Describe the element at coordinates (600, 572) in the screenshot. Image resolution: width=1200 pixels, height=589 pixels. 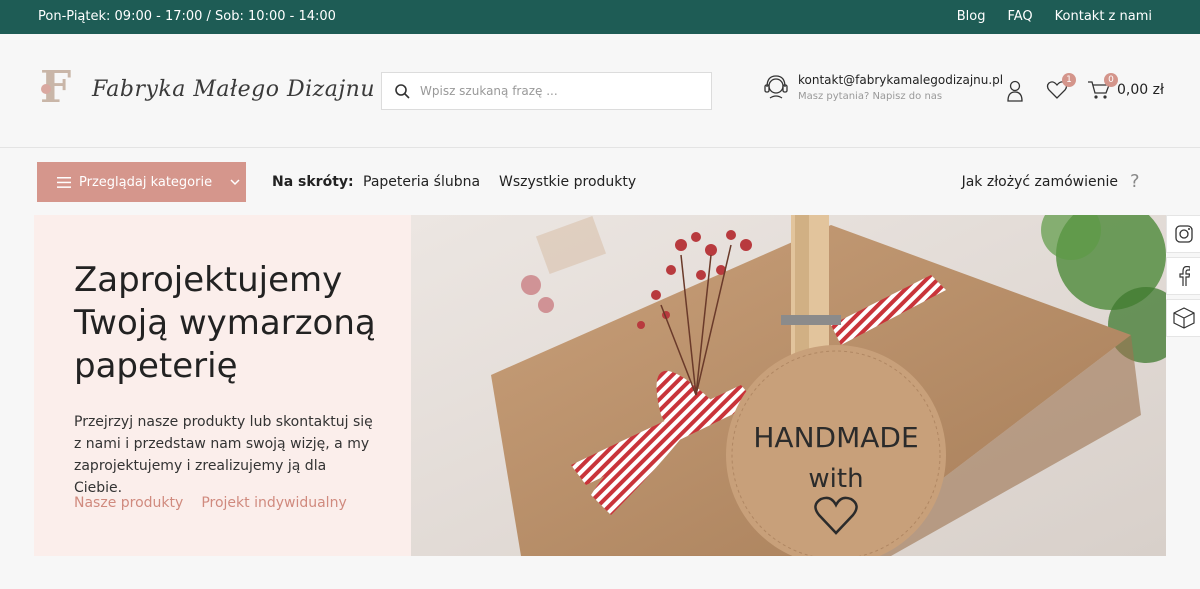
I see `page-bottom` at that location.